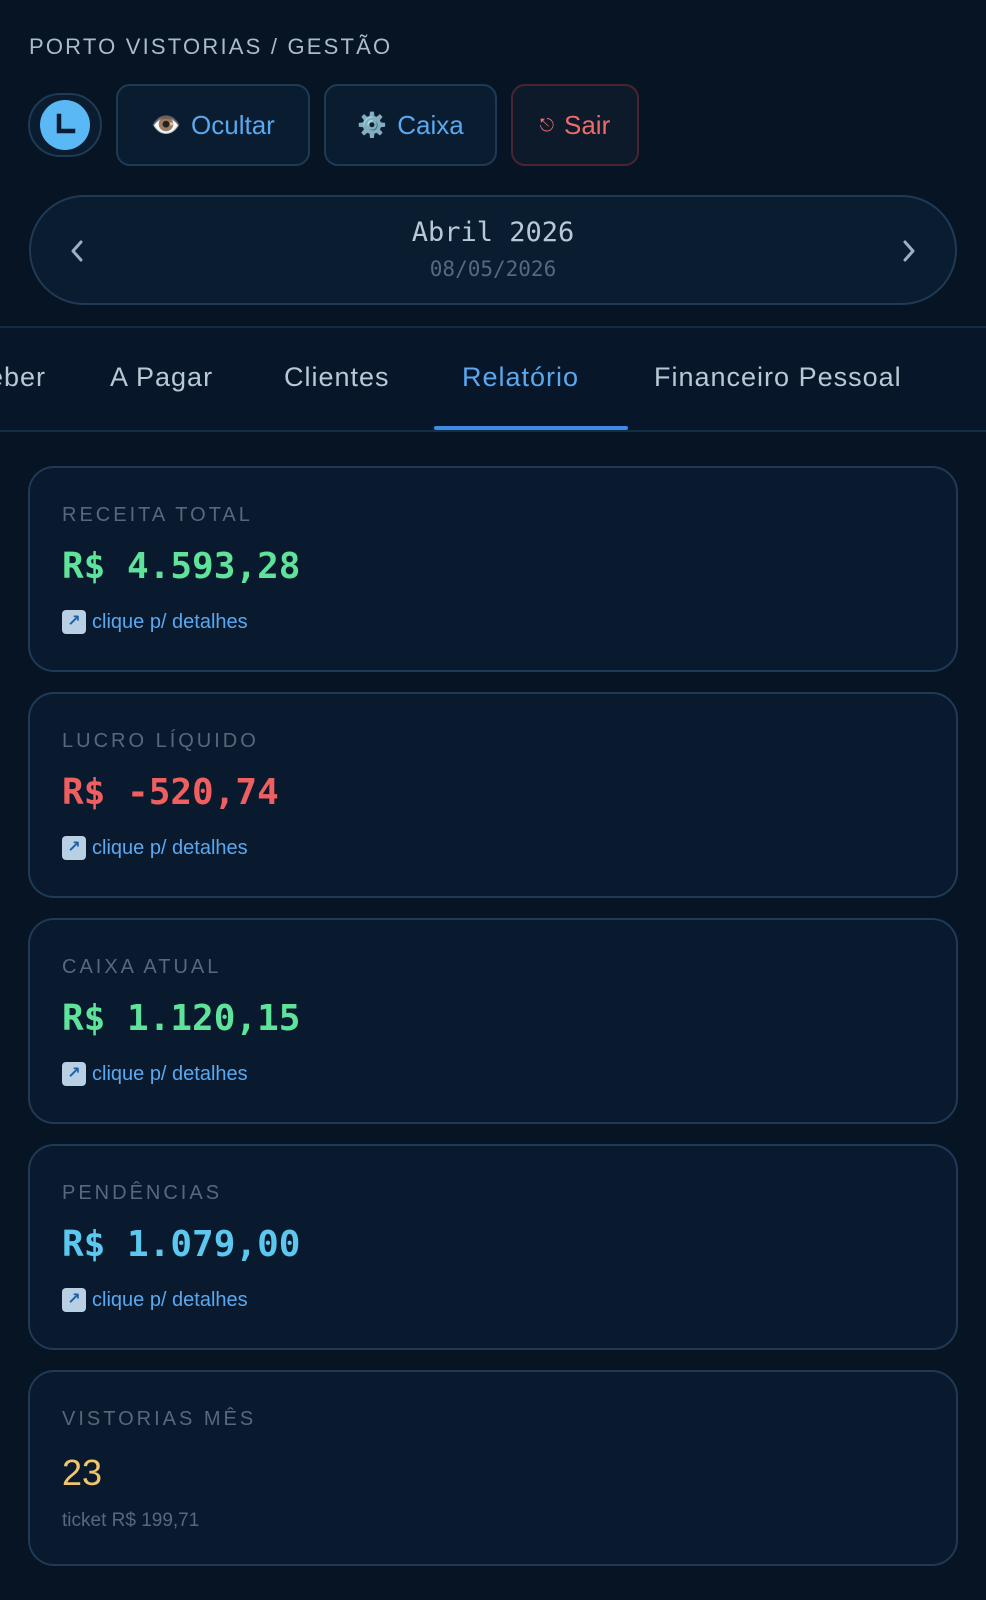  I want to click on card-value: R$ 1.079,00, so click(181, 1244).